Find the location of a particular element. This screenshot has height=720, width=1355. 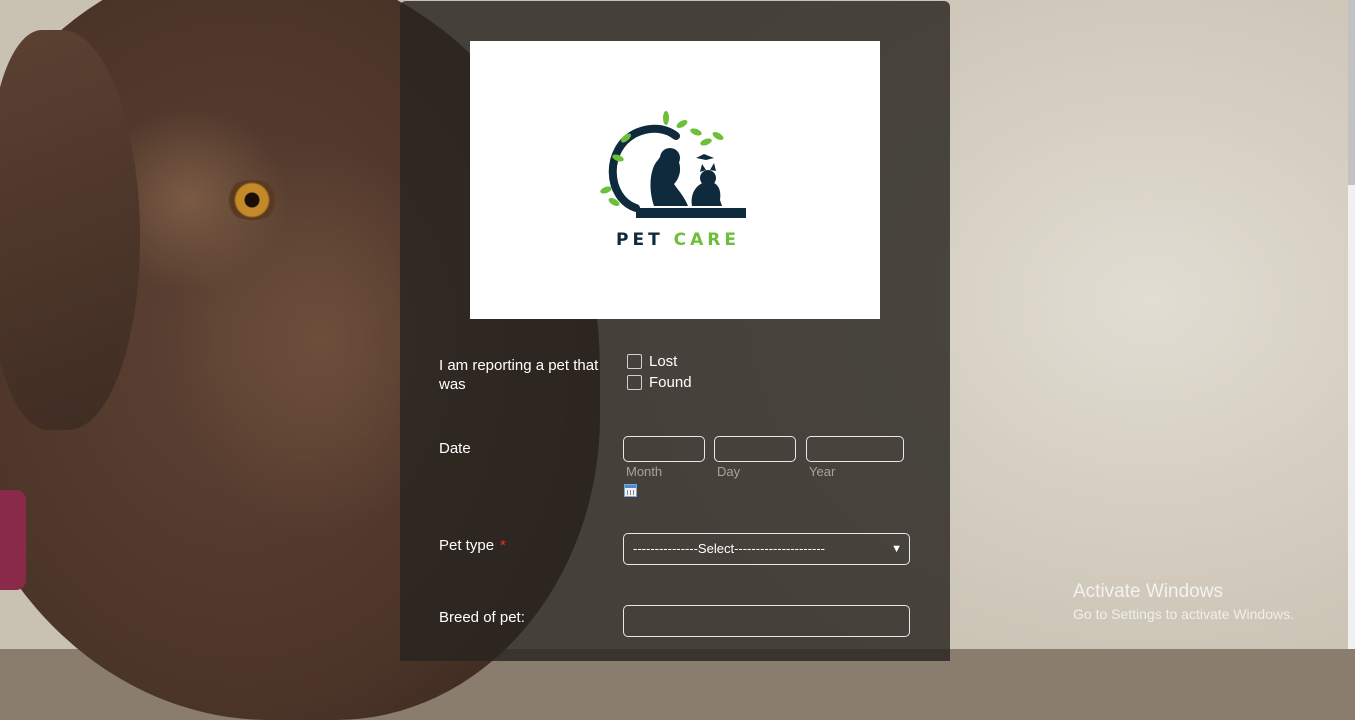

found-label: Found is located at coordinates (670, 382).